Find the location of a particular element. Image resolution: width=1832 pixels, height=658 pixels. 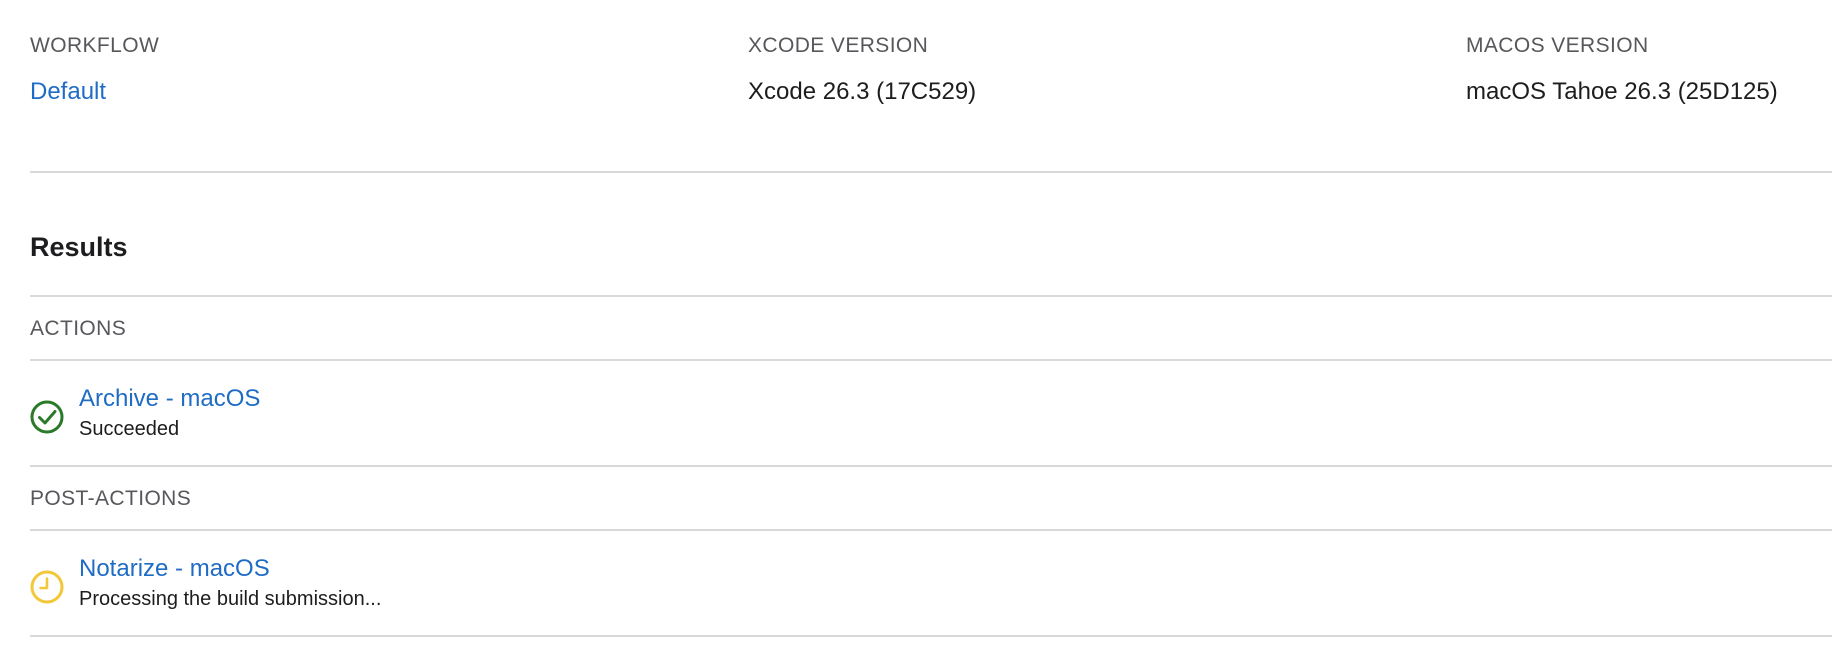

post-actions-section-label: POST-ACTIONS is located at coordinates (111, 498).